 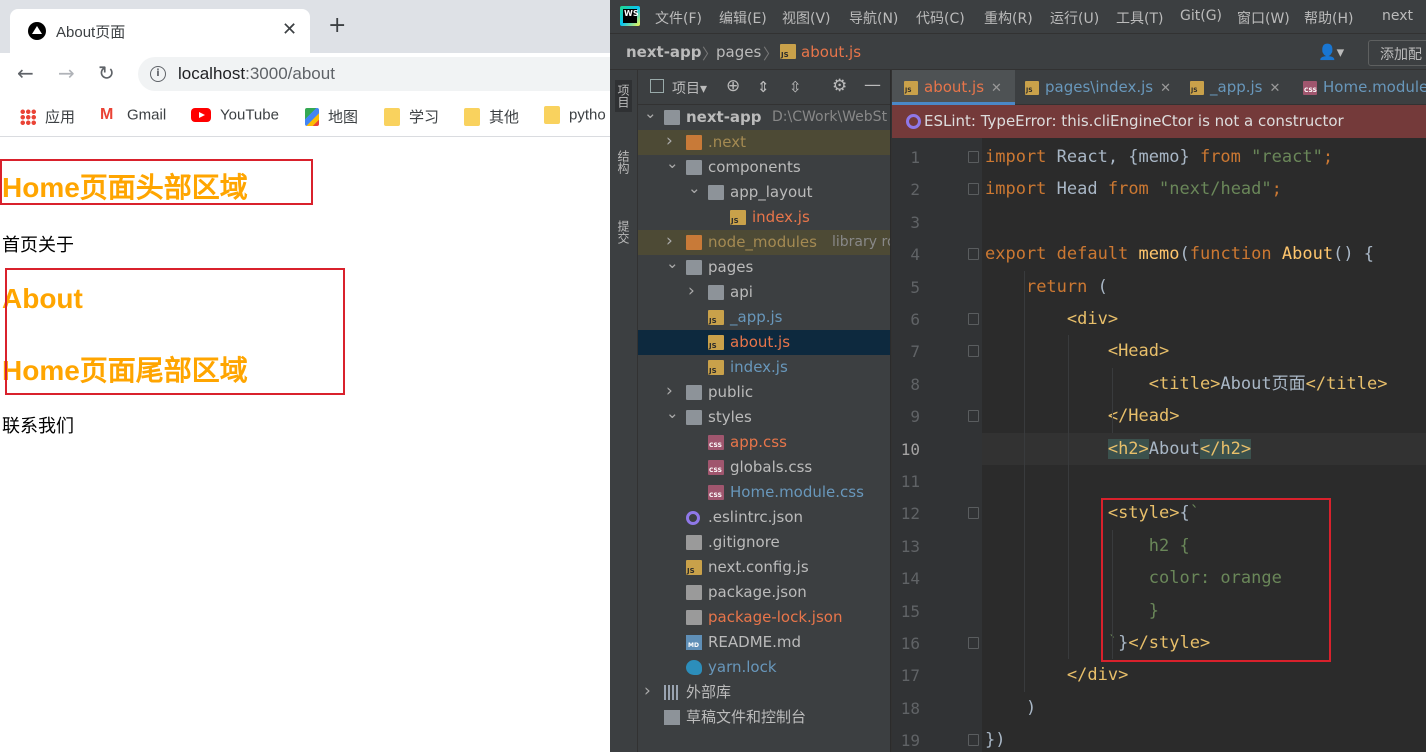 What do you see at coordinates (374, 74) in the screenshot?
I see `address-bar: i localhost:3000/about` at bounding box center [374, 74].